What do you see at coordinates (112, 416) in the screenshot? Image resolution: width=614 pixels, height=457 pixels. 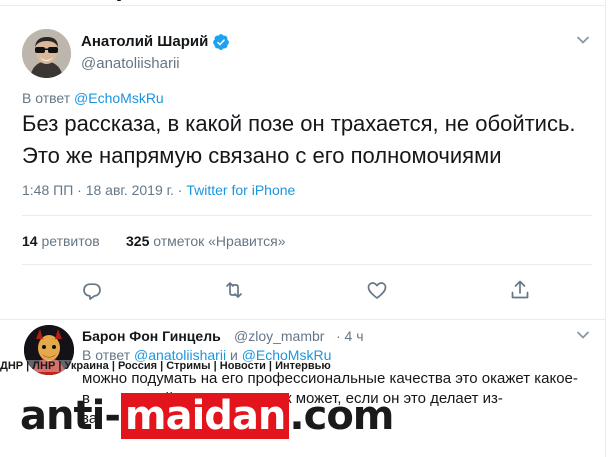 I see `watermark-logo-dash: -` at bounding box center [112, 416].